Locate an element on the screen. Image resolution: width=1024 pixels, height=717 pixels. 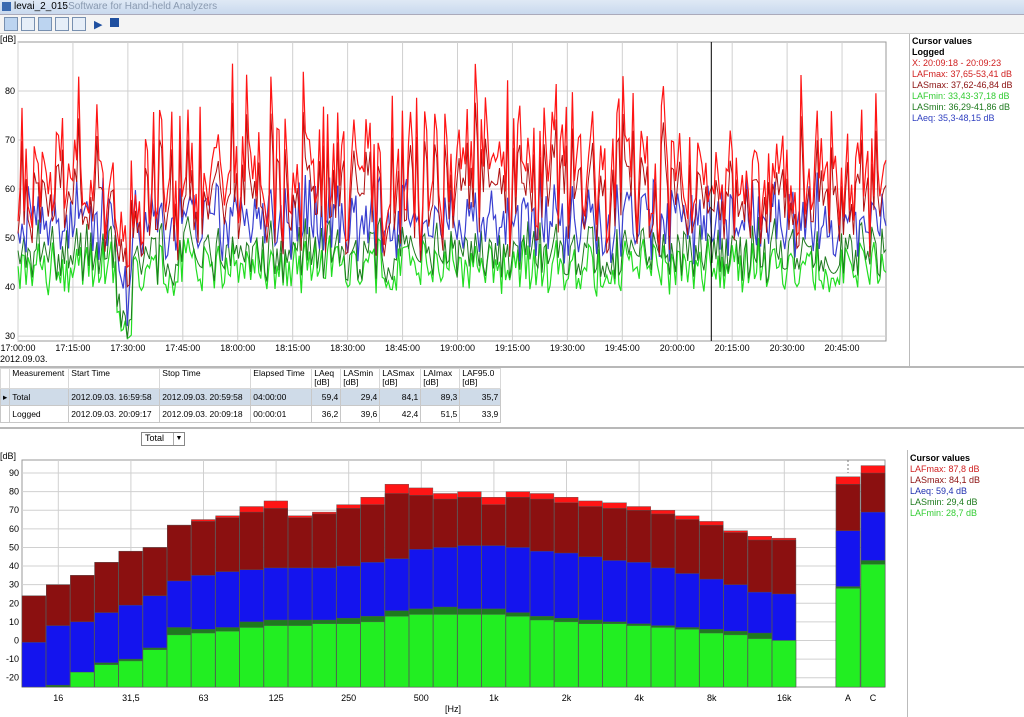
table-cell: 84,1 is located at coordinates (400, 397).